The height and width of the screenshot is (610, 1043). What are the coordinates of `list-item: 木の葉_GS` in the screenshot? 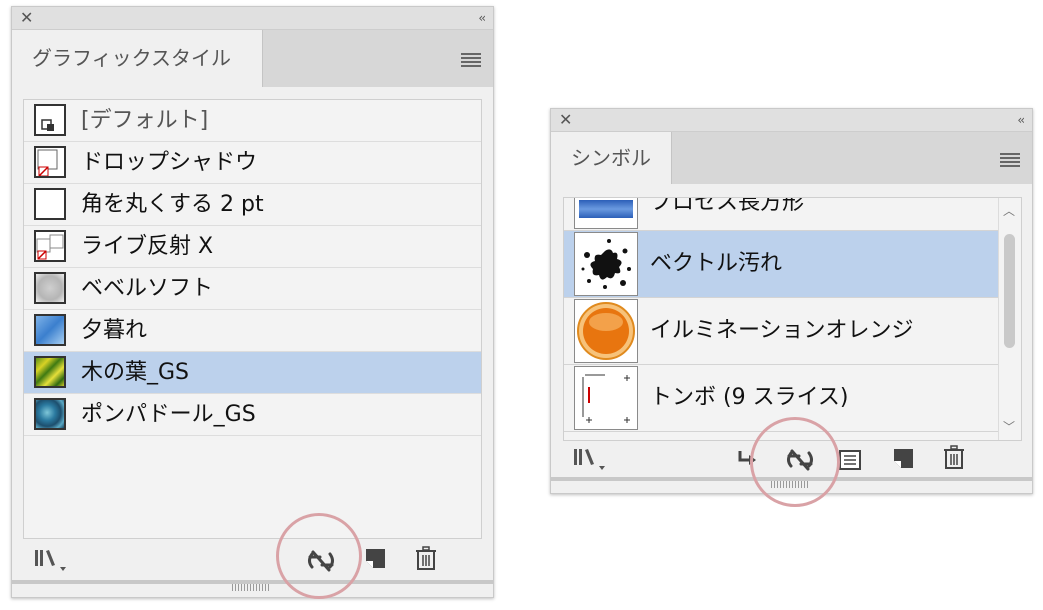 It's located at (252, 373).